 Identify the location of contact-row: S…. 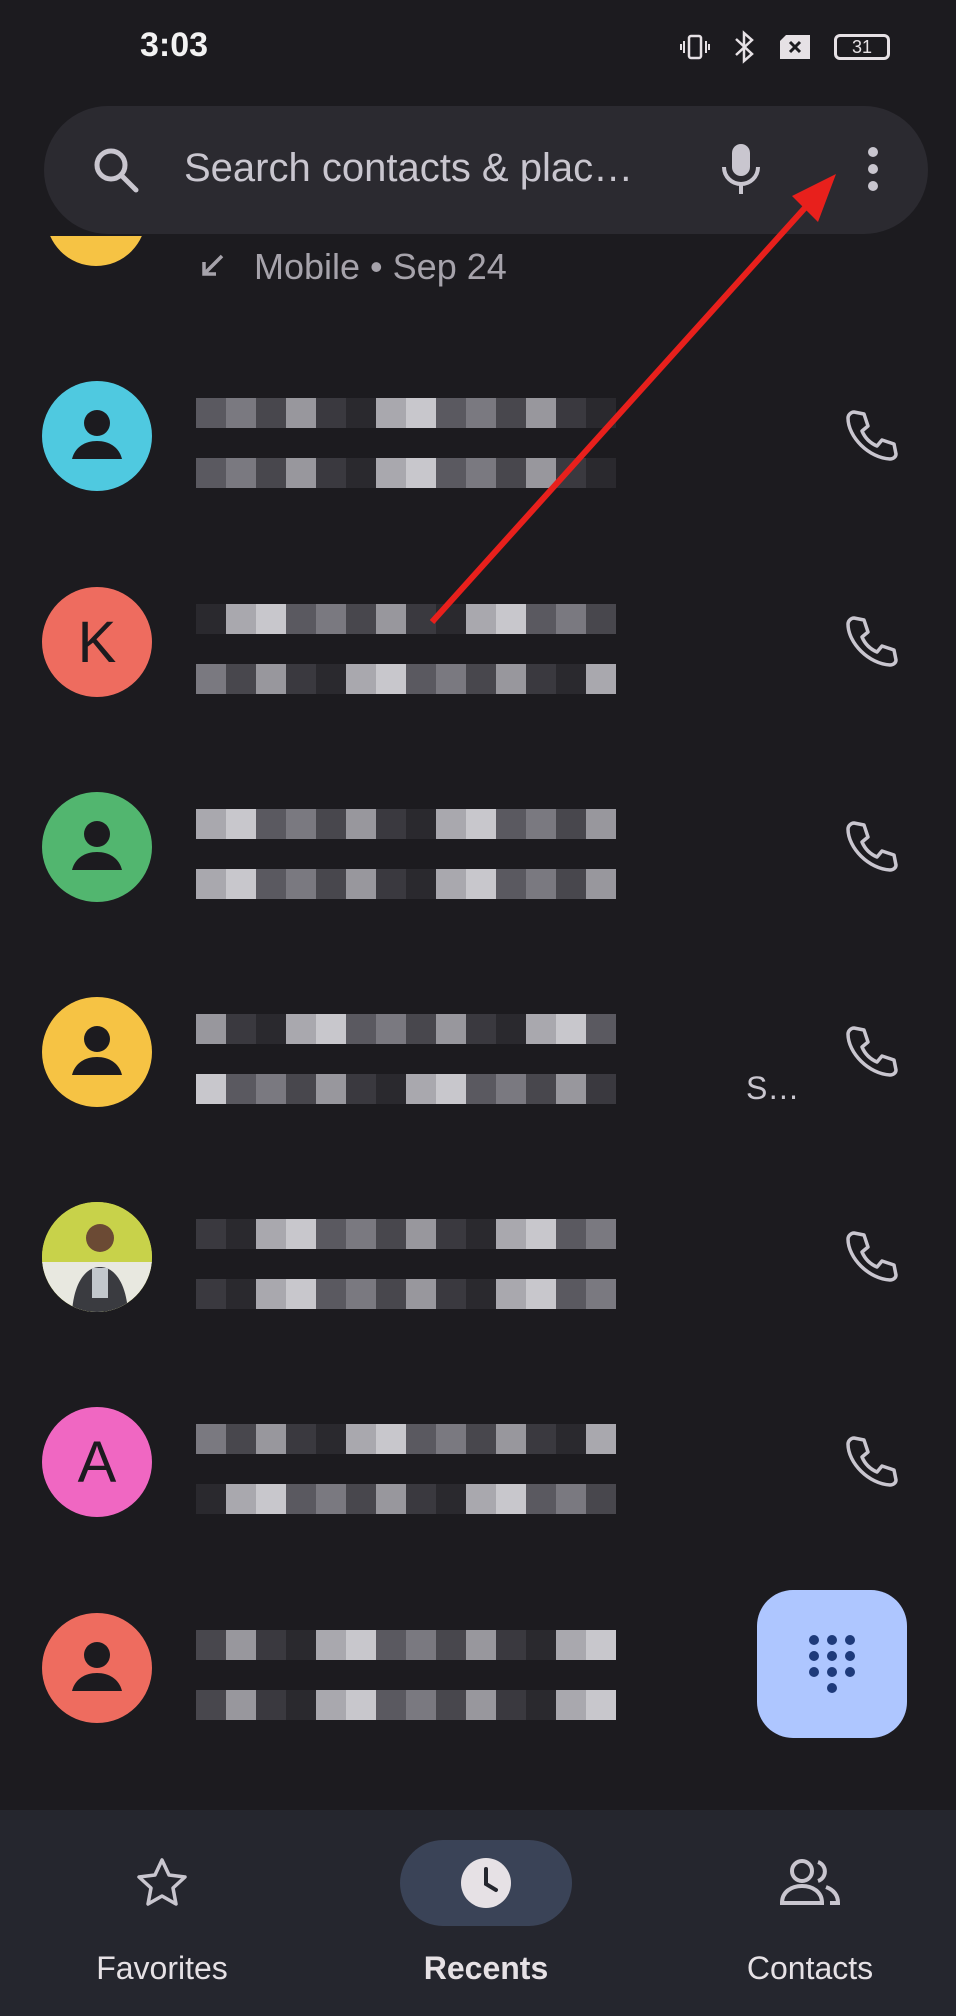
(478, 1057).